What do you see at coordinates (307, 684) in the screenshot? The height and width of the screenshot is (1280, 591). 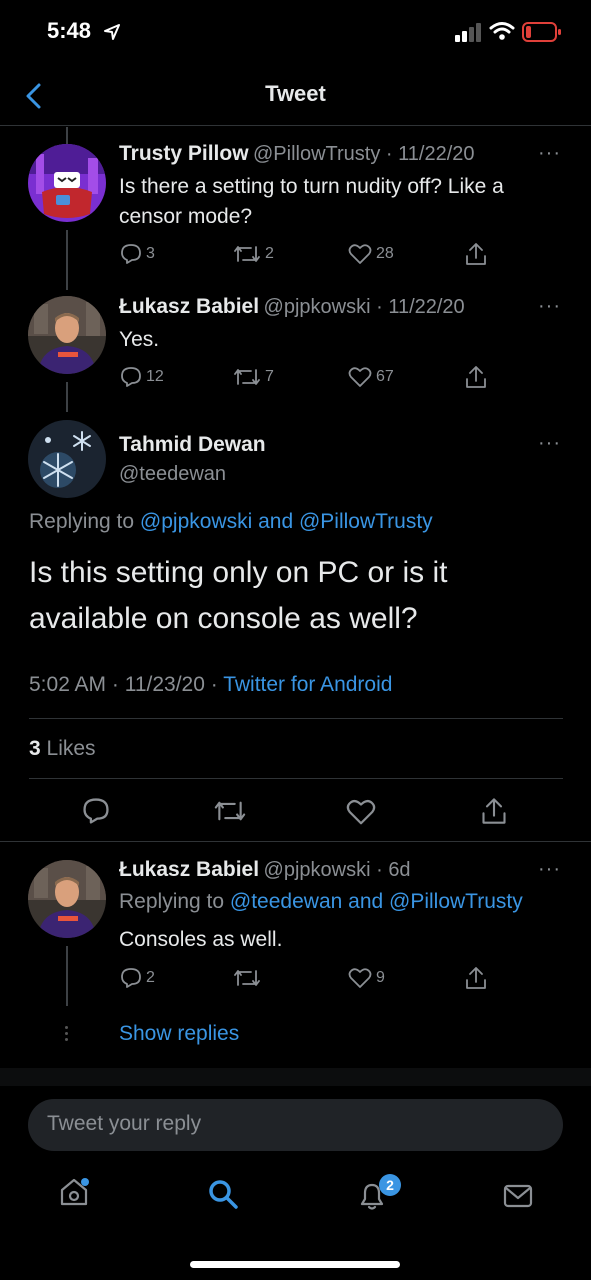 I see `tweet-source-link: Twitter for Android` at bounding box center [307, 684].